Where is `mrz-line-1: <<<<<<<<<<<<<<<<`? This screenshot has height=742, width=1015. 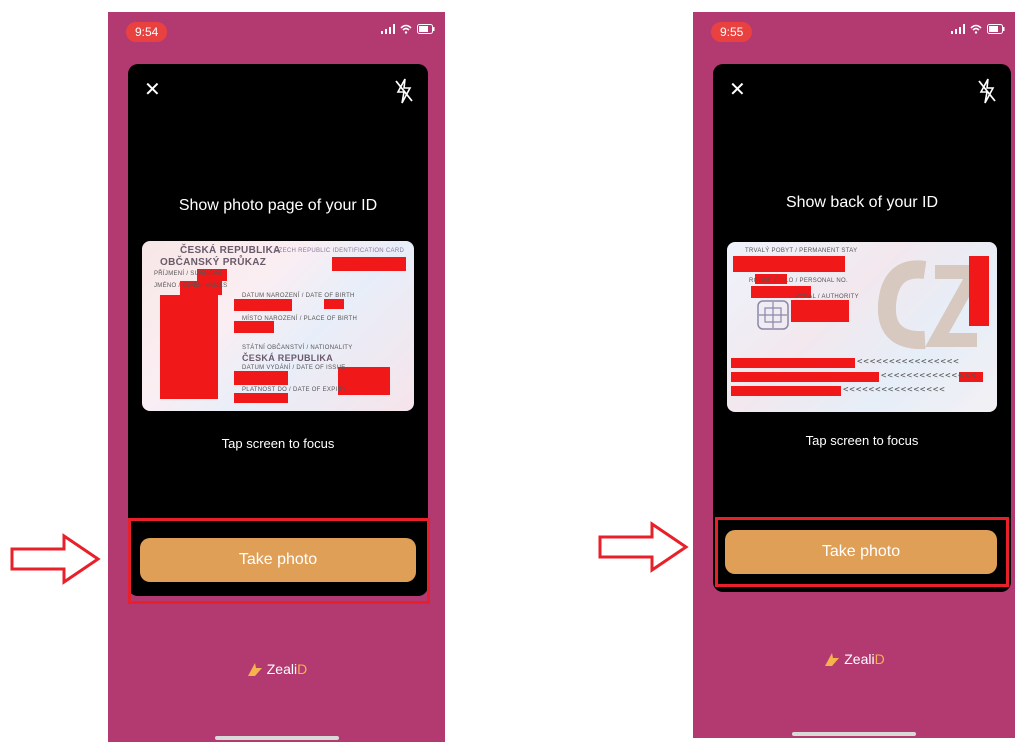 mrz-line-1: <<<<<<<<<<<<<<<< is located at coordinates (908, 362).